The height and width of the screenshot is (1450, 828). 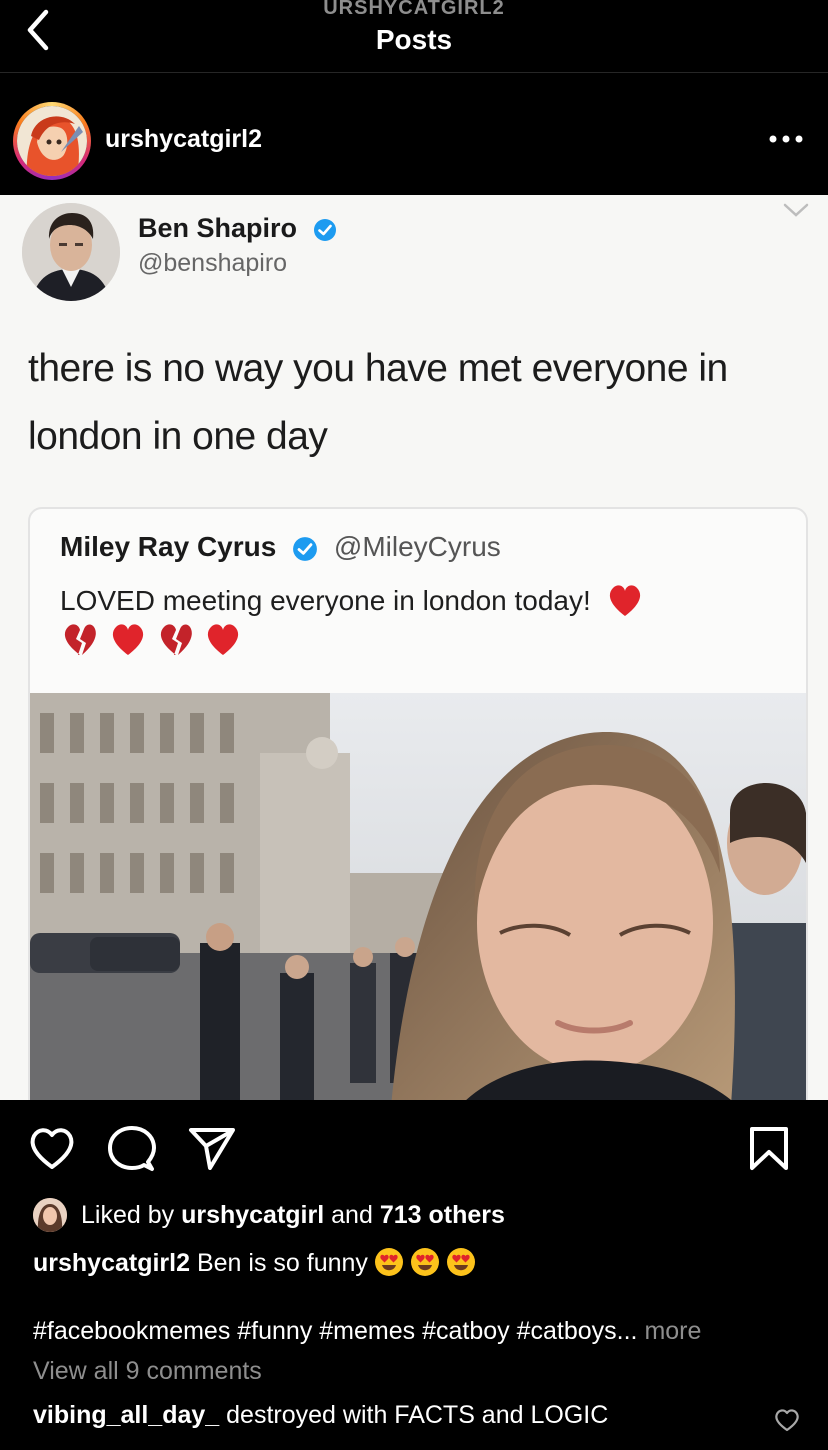 I want to click on quoted-author-handle: @MileyCyrus, so click(x=417, y=546).